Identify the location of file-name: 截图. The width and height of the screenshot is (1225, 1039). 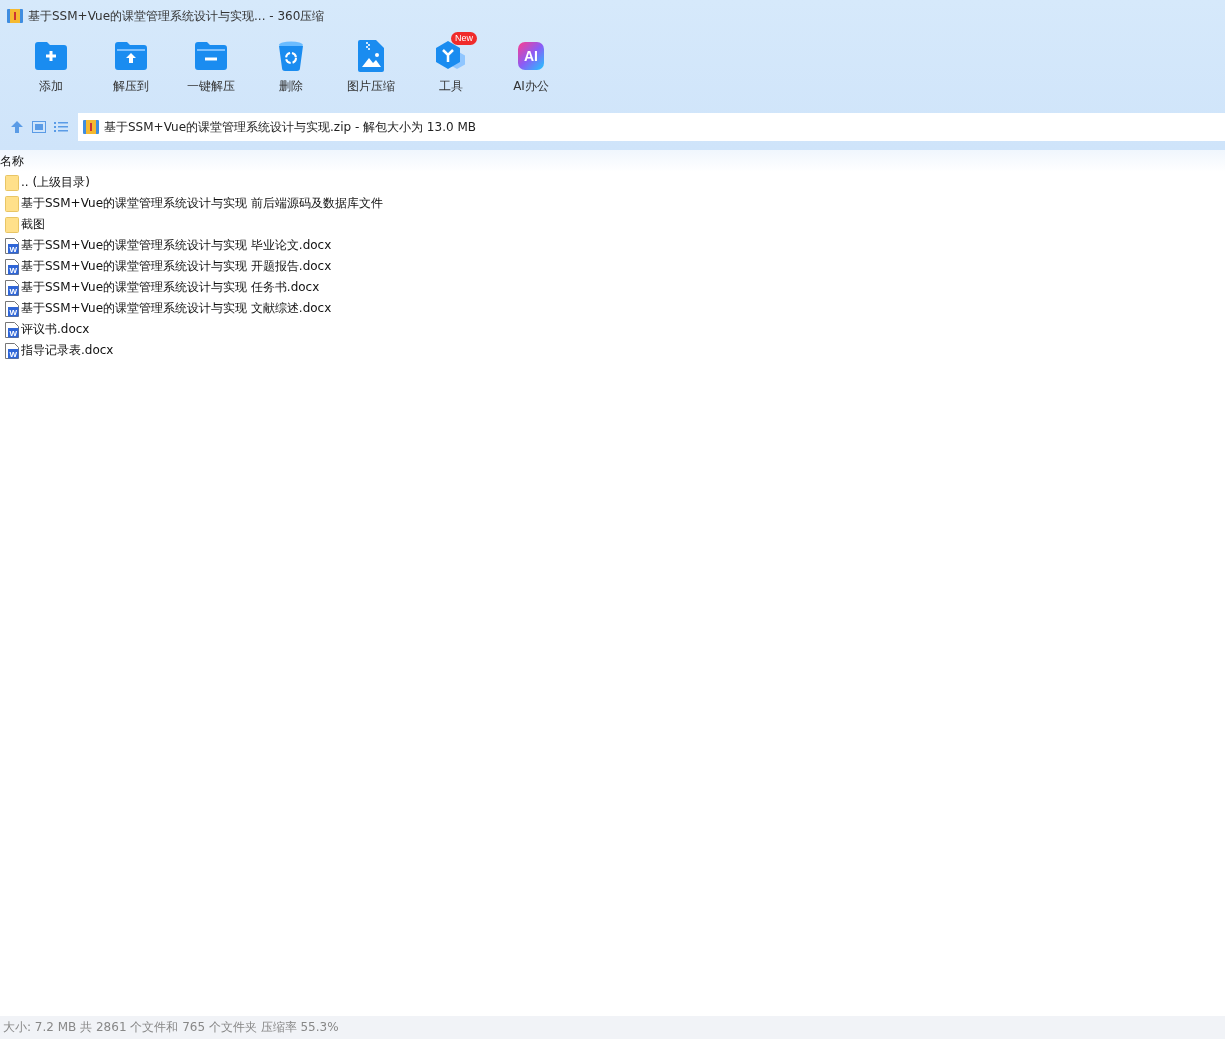
(33, 224).